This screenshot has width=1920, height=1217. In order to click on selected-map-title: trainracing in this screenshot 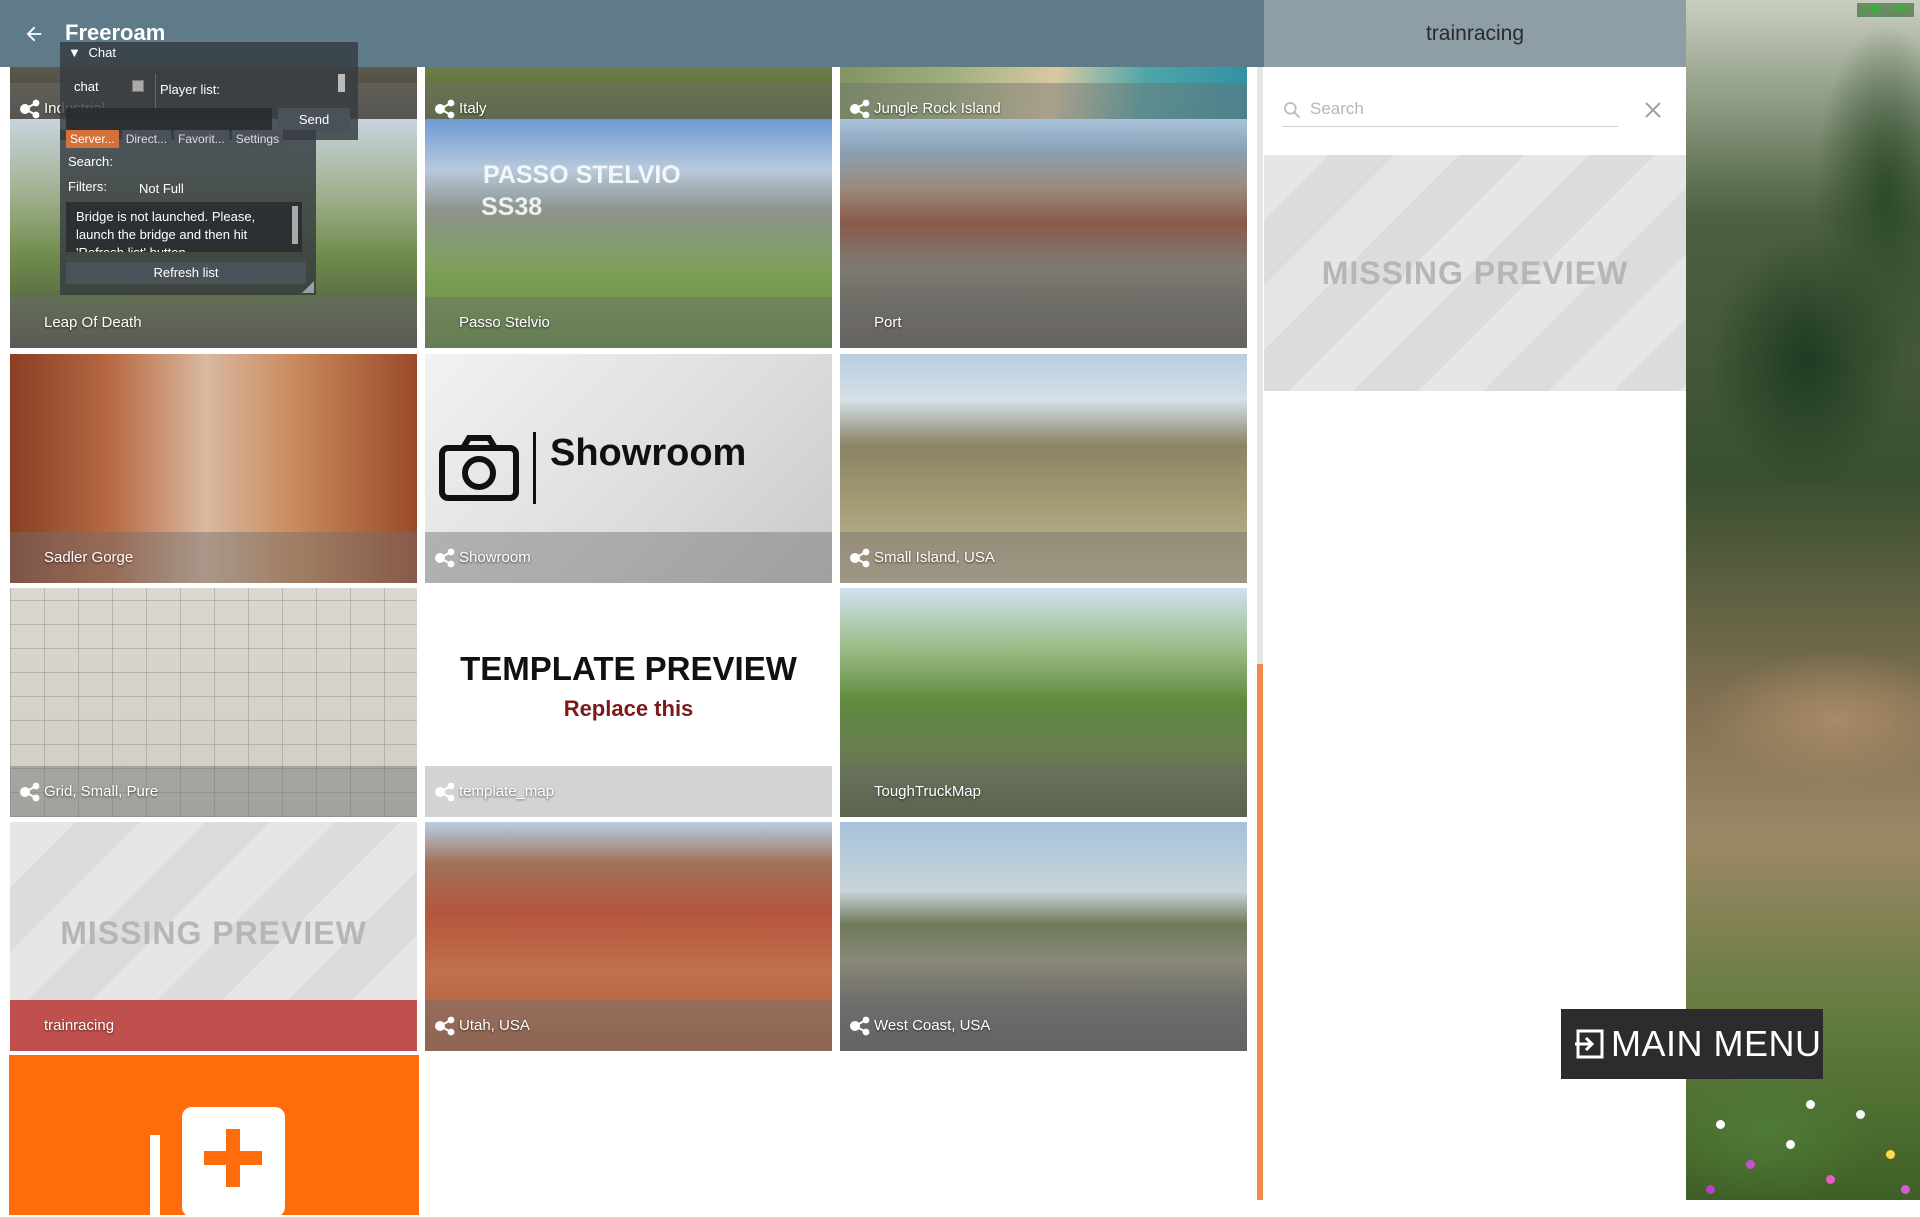, I will do `click(1475, 33)`.